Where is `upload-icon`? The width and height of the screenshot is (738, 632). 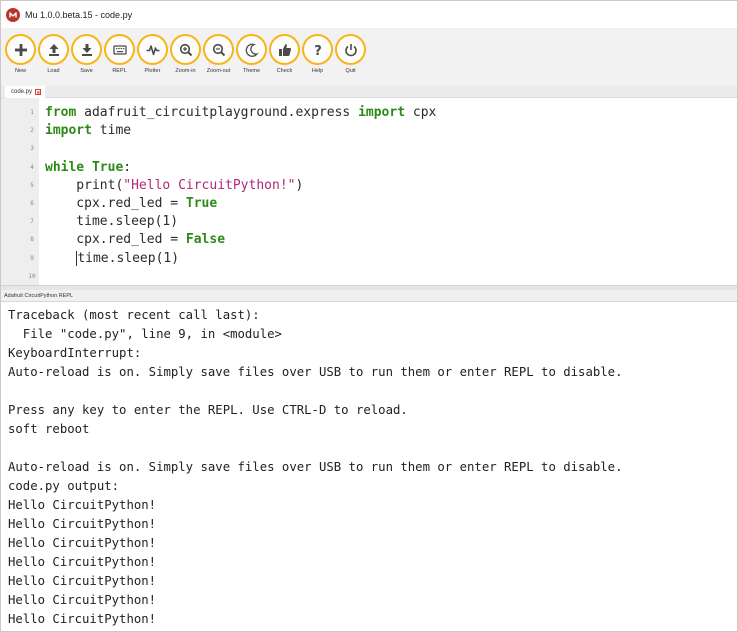
upload-icon is located at coordinates (53, 49).